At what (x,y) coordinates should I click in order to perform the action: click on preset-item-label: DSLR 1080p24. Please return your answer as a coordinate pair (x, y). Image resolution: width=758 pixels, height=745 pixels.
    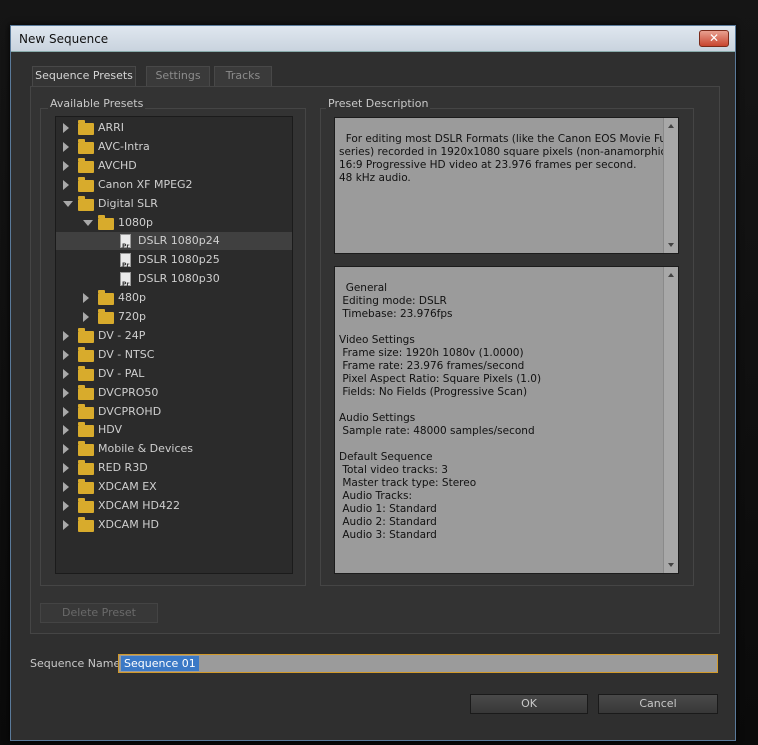
    Looking at the image, I should click on (179, 241).